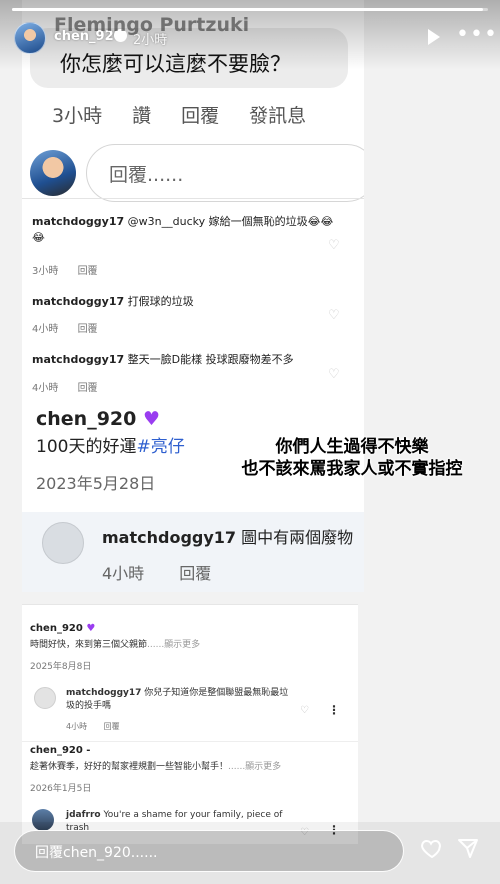  I want to click on overlay-line-2: 也不該來罵我家人或不實指控, so click(352, 469).